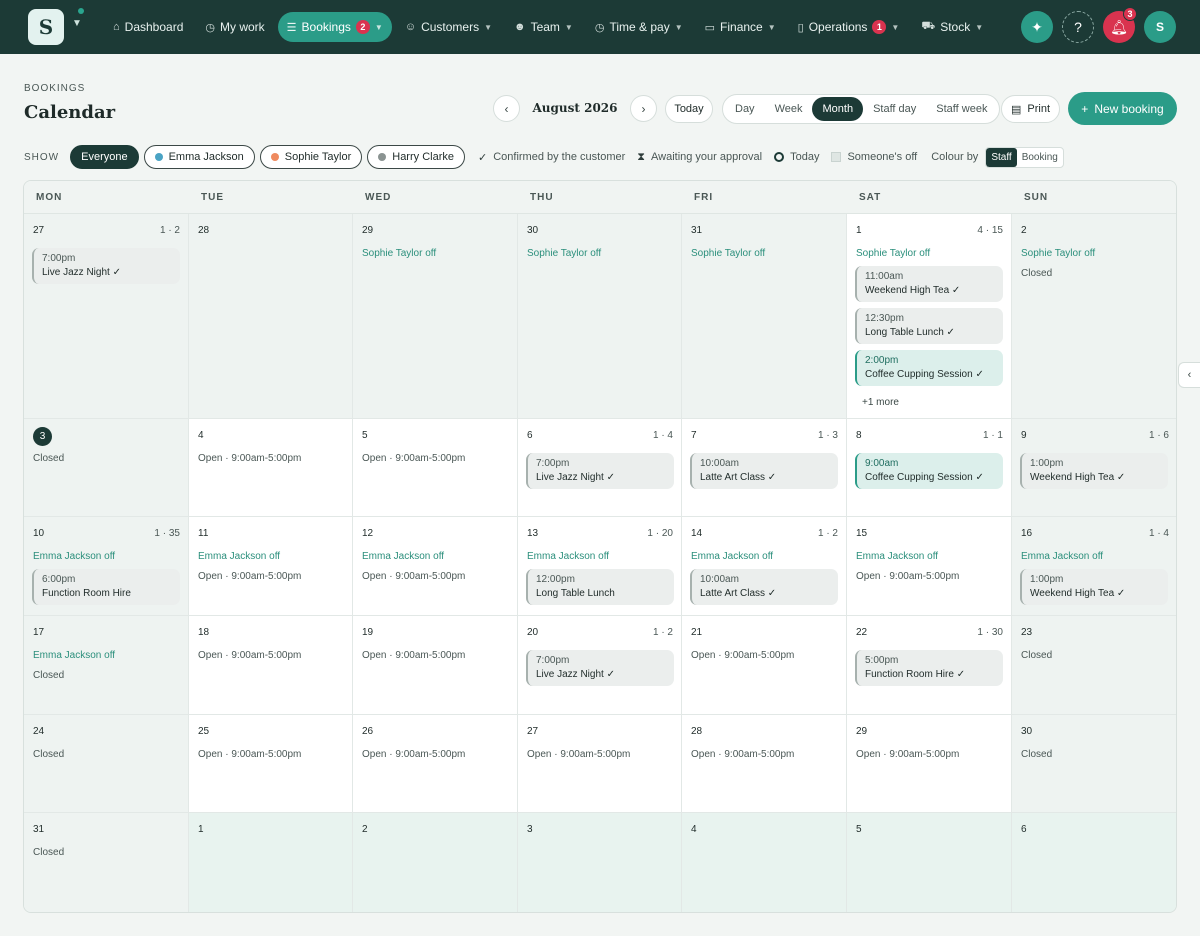 This screenshot has width=1200, height=936. Describe the element at coordinates (764, 862) in the screenshot. I see `calendar-day-cell: 4` at that location.